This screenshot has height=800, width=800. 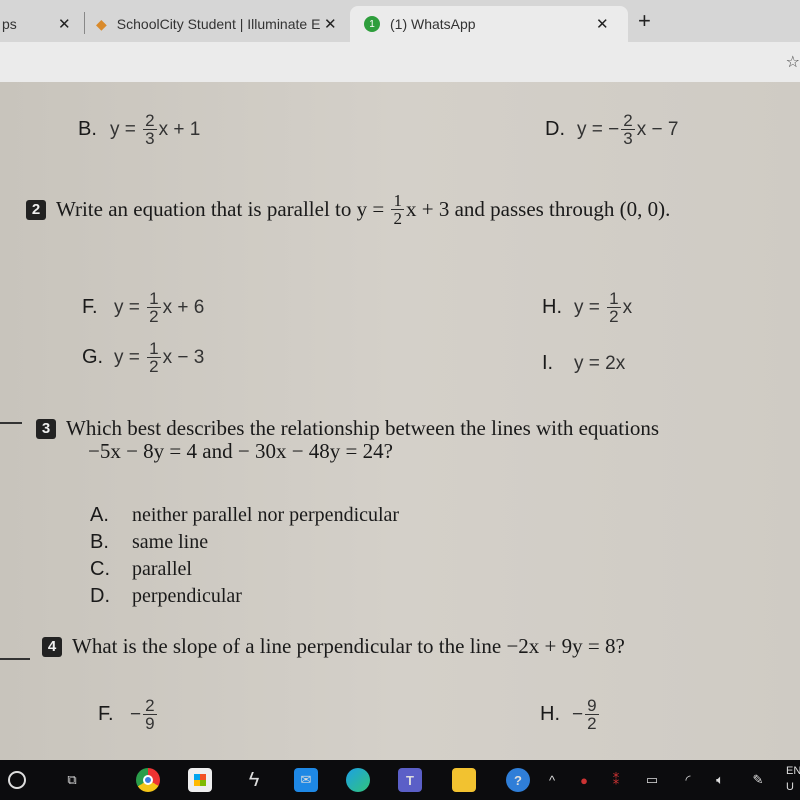 I want to click on option-letter: H., so click(x=550, y=713).